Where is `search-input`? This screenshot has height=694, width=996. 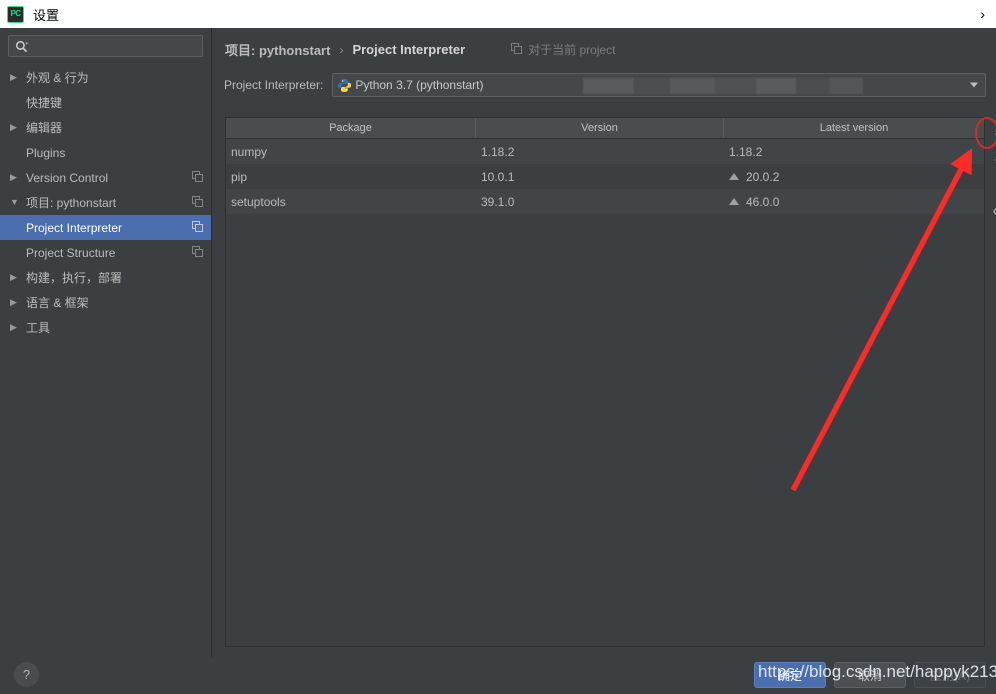
search-input is located at coordinates (114, 46).